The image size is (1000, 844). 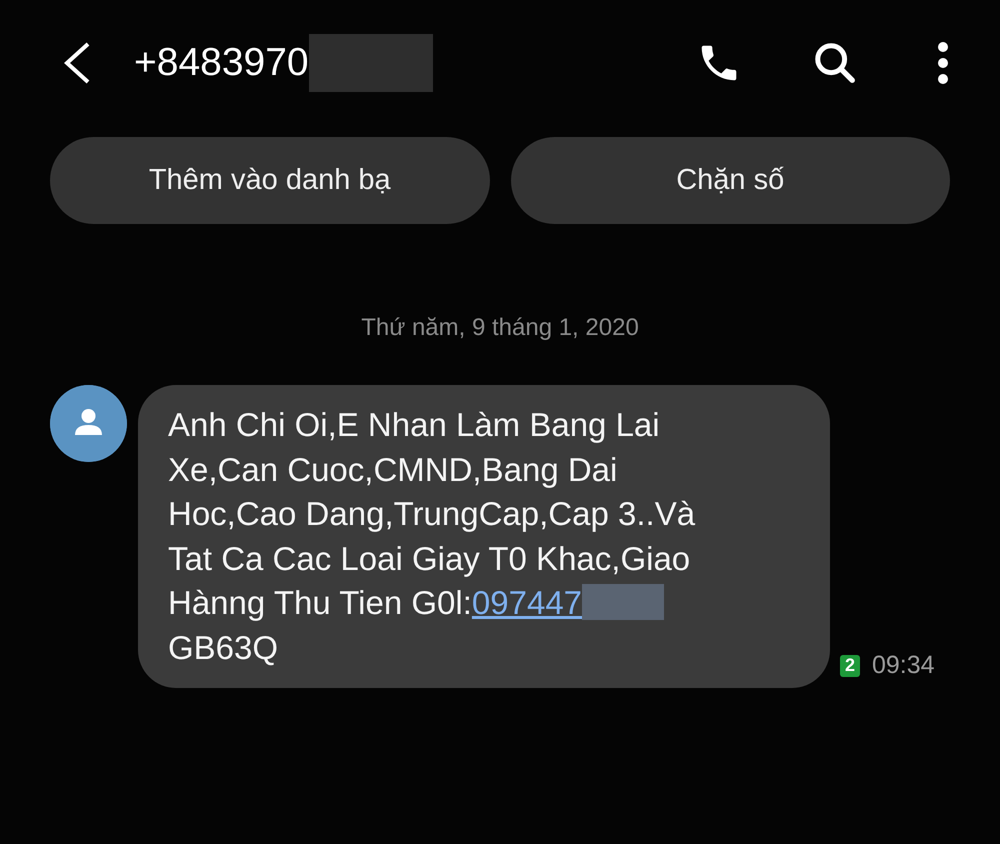 I want to click on action-button: Thêm vào danh bạ, so click(x=270, y=180).